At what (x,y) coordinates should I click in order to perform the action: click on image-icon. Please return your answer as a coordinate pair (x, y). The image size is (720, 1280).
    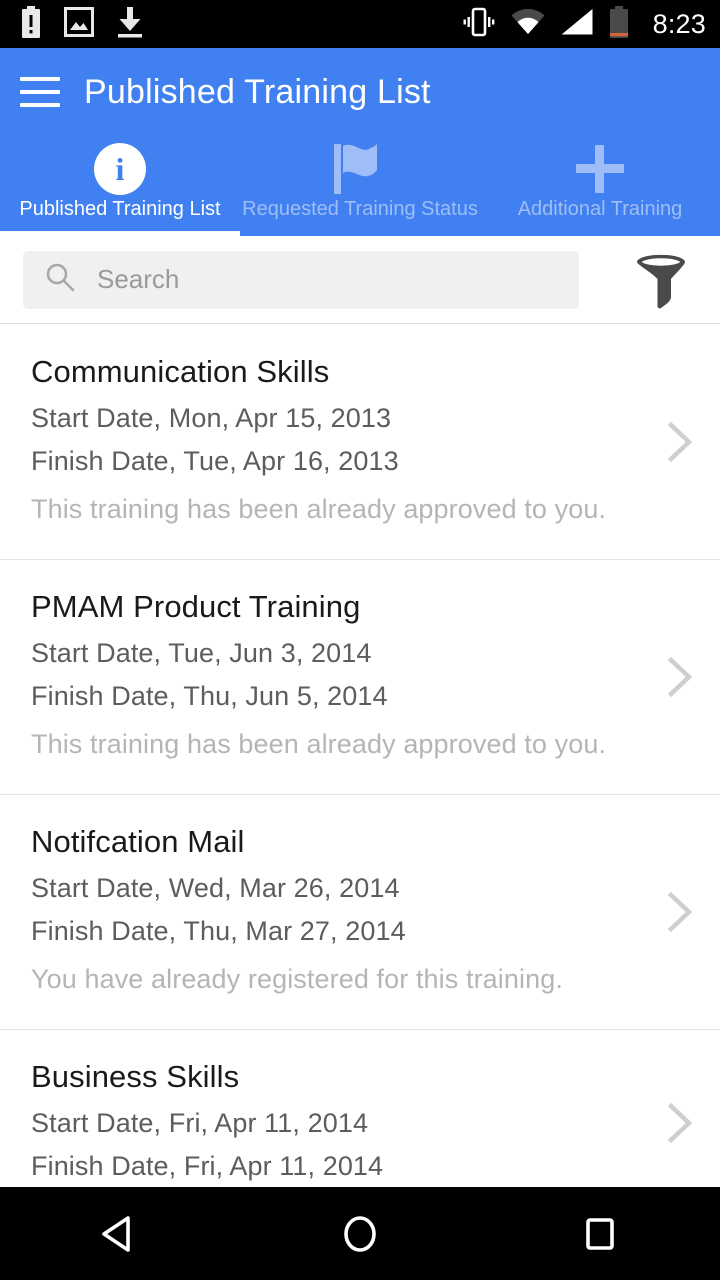
    Looking at the image, I should click on (79, 24).